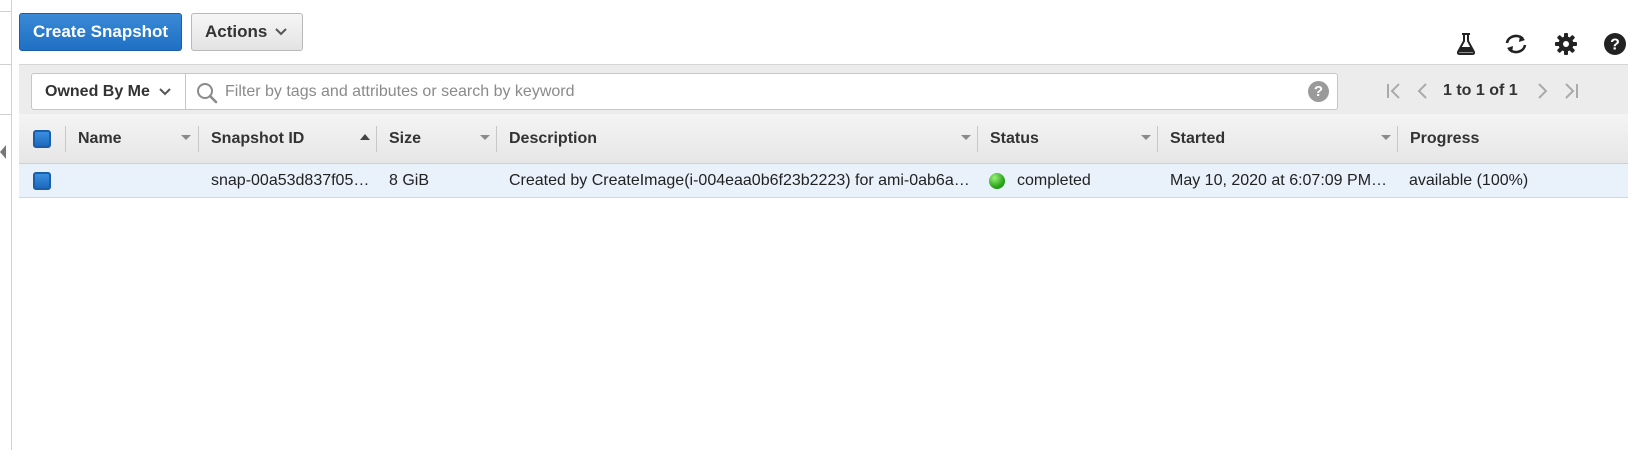 This screenshot has width=1638, height=450. I want to click on last-page-icon, so click(1571, 91).